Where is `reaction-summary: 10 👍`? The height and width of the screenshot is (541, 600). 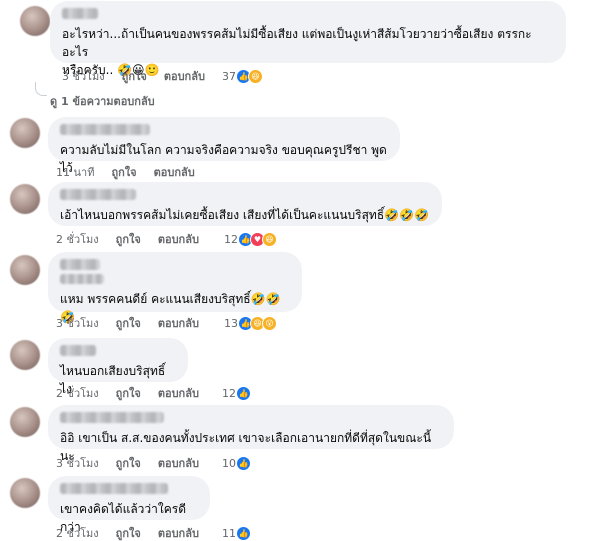 reaction-summary: 10 👍 is located at coordinates (236, 463).